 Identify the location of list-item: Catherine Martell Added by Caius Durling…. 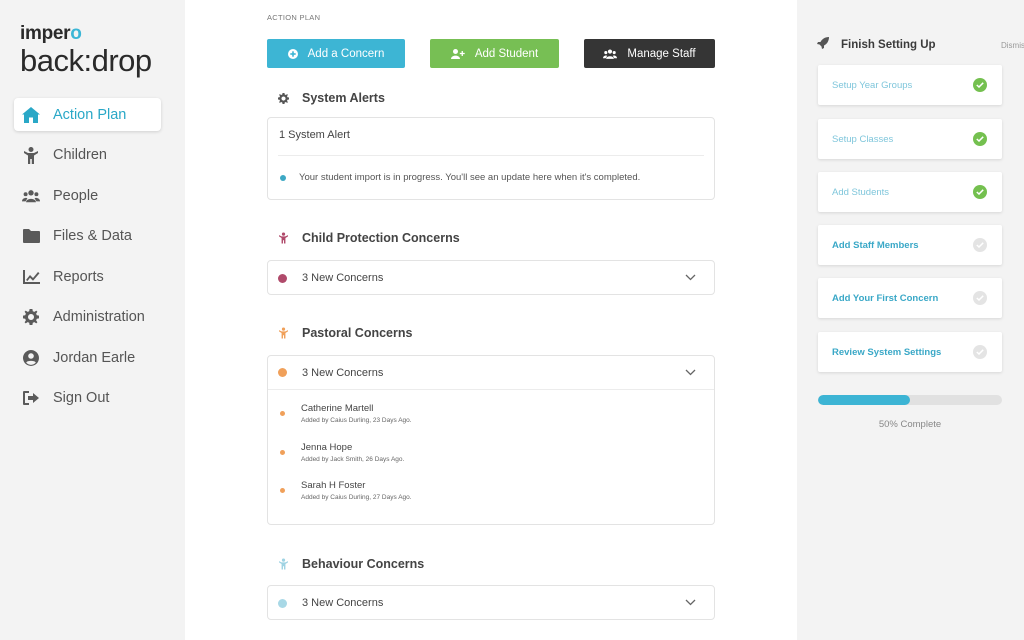
(491, 421).